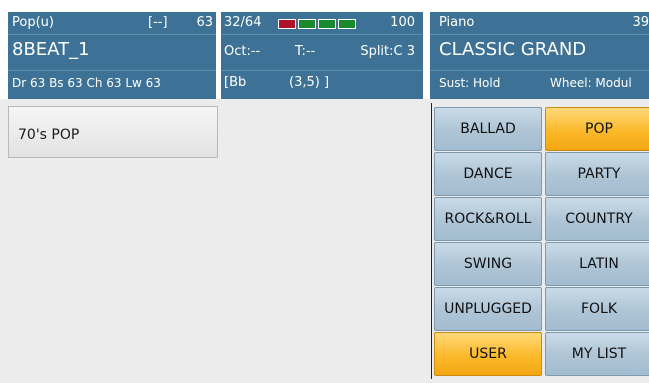  What do you see at coordinates (86, 83) in the screenshot?
I see `style-parts: Dr 63 Bs 63 Ch 63 Lw 63` at bounding box center [86, 83].